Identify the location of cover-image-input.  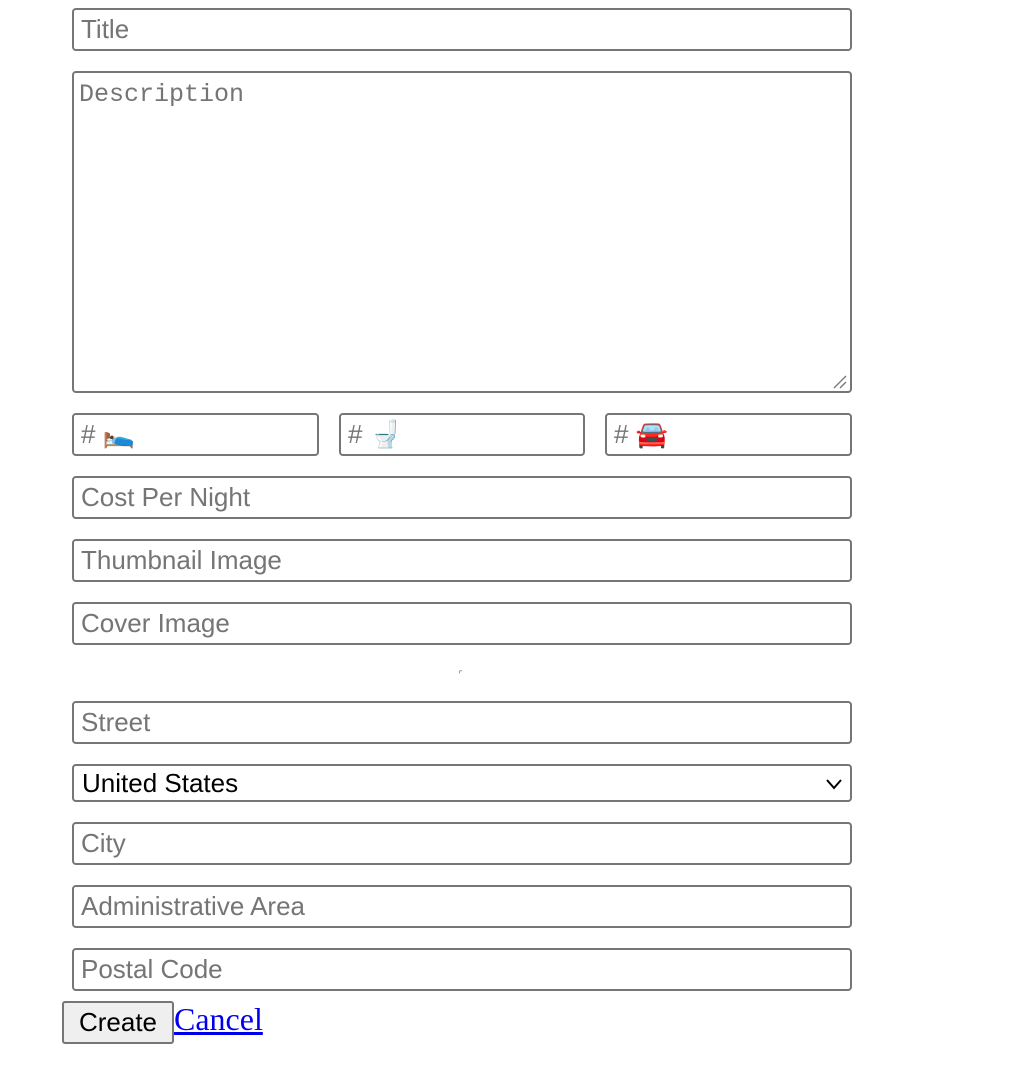
(462, 623).